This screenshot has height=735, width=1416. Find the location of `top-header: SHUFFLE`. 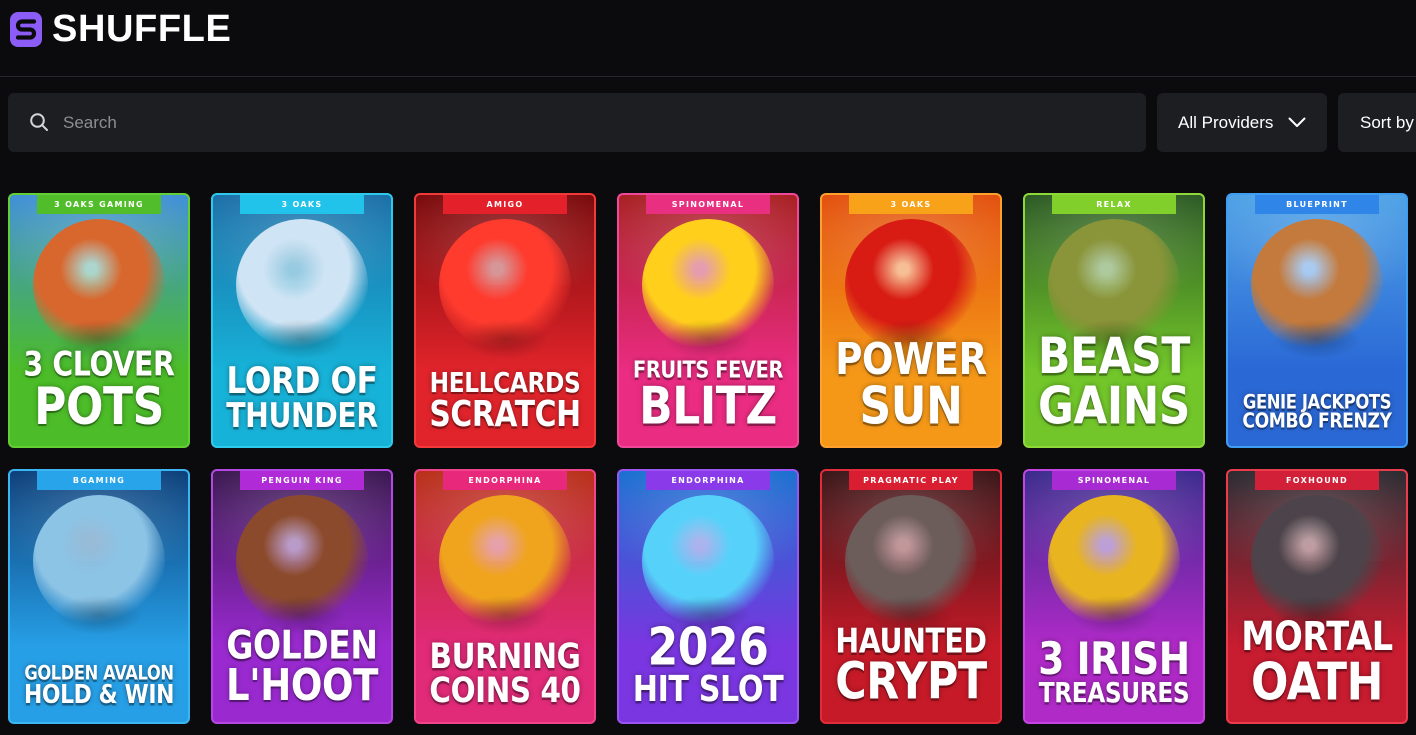

top-header: SHUFFLE is located at coordinates (708, 38).